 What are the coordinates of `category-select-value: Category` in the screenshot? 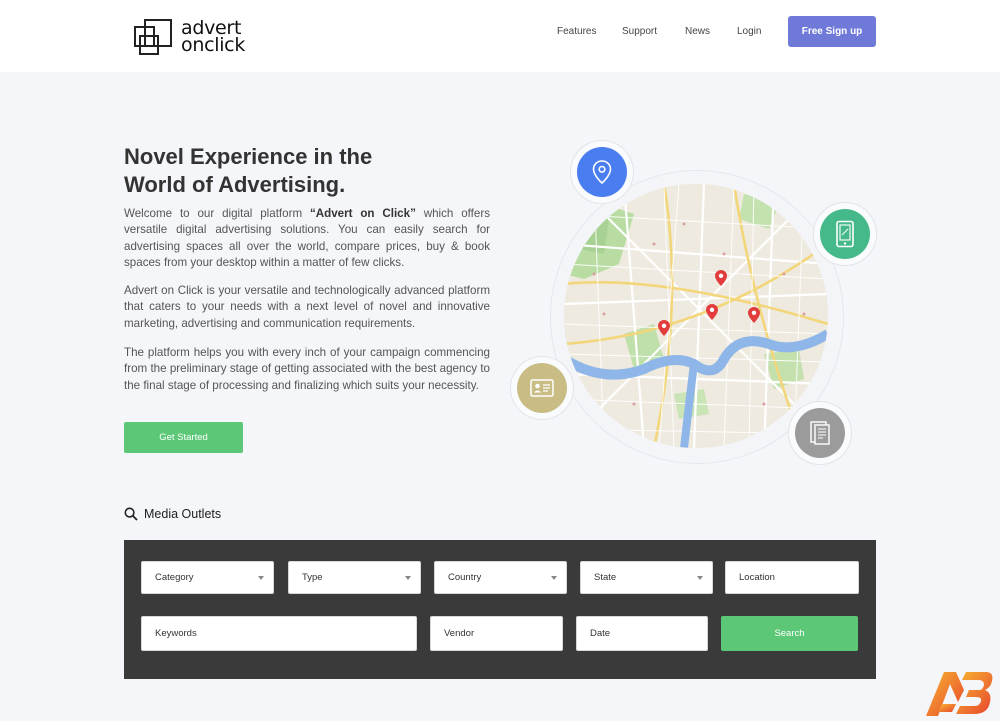 It's located at (174, 577).